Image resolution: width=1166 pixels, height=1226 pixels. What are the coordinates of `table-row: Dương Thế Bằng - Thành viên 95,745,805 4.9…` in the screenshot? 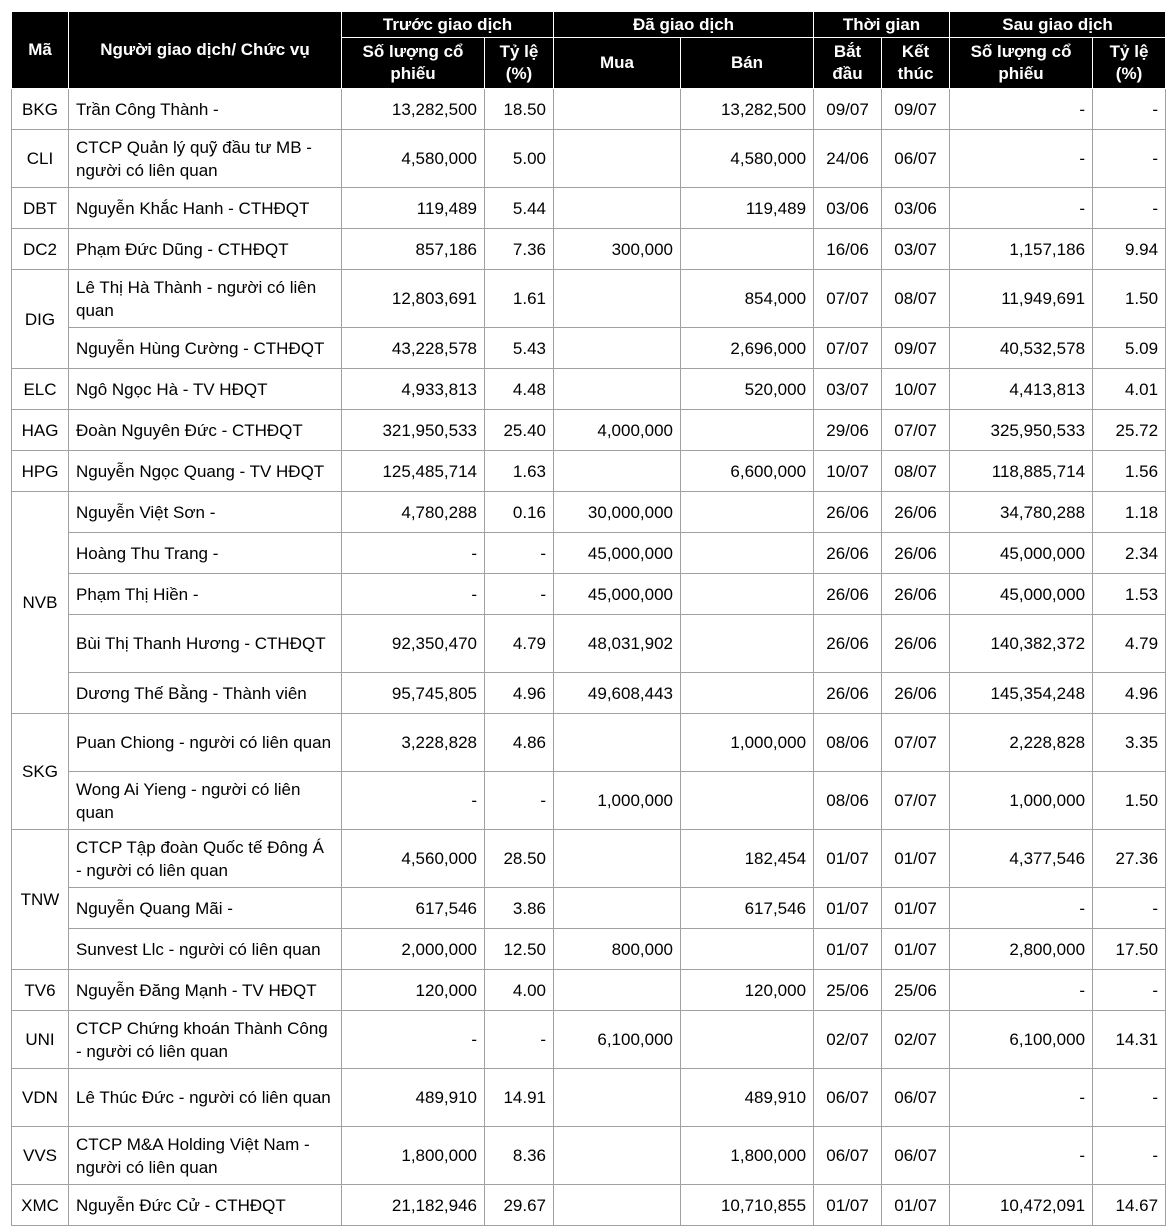 It's located at (589, 693).